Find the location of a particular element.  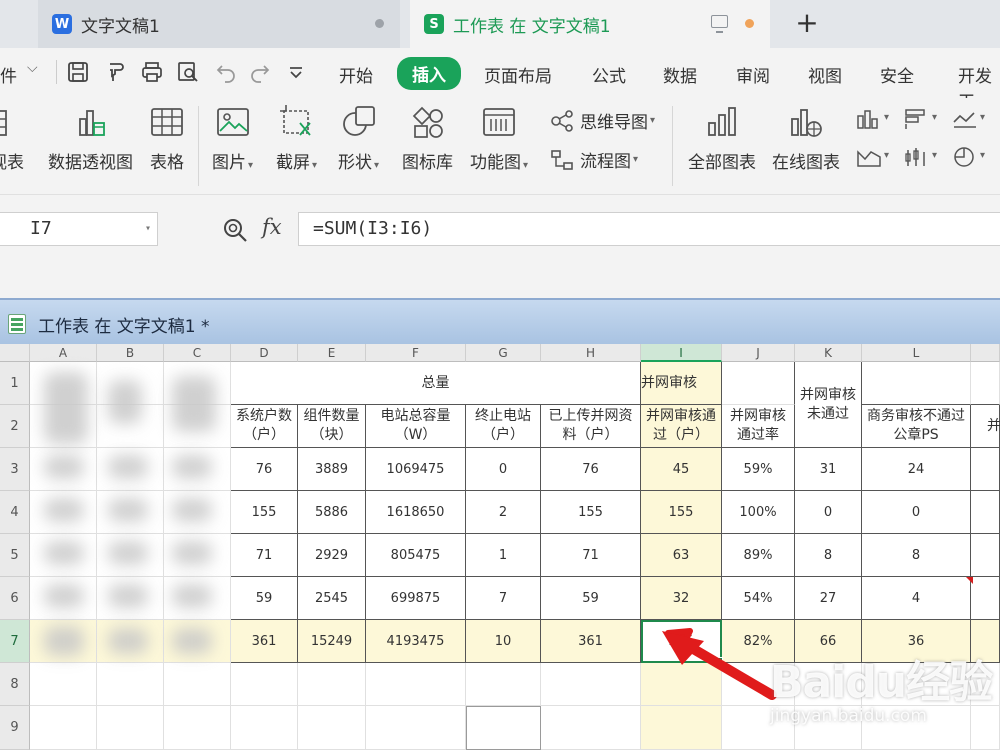

fx-icon: fx is located at coordinates (272, 227).